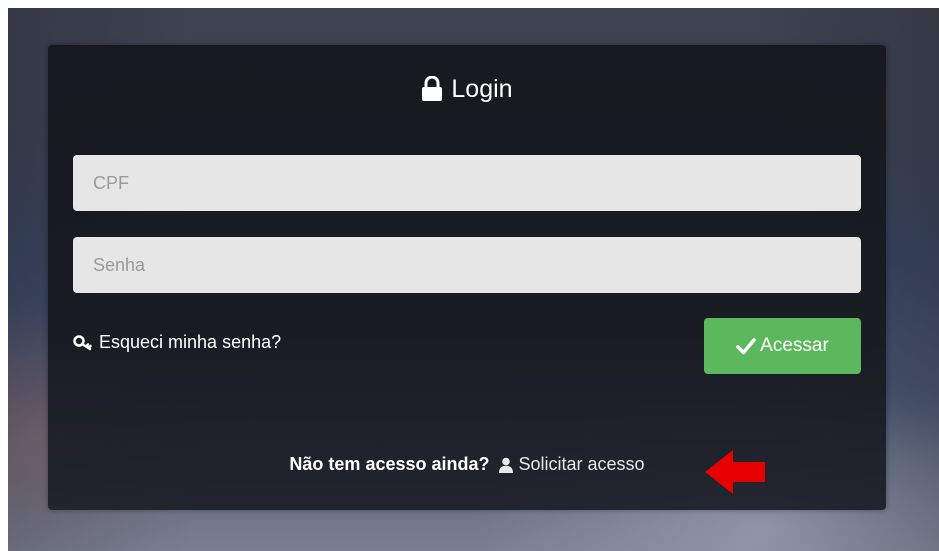  I want to click on forgot-password-link: Esqueci minha senha?, so click(177, 342).